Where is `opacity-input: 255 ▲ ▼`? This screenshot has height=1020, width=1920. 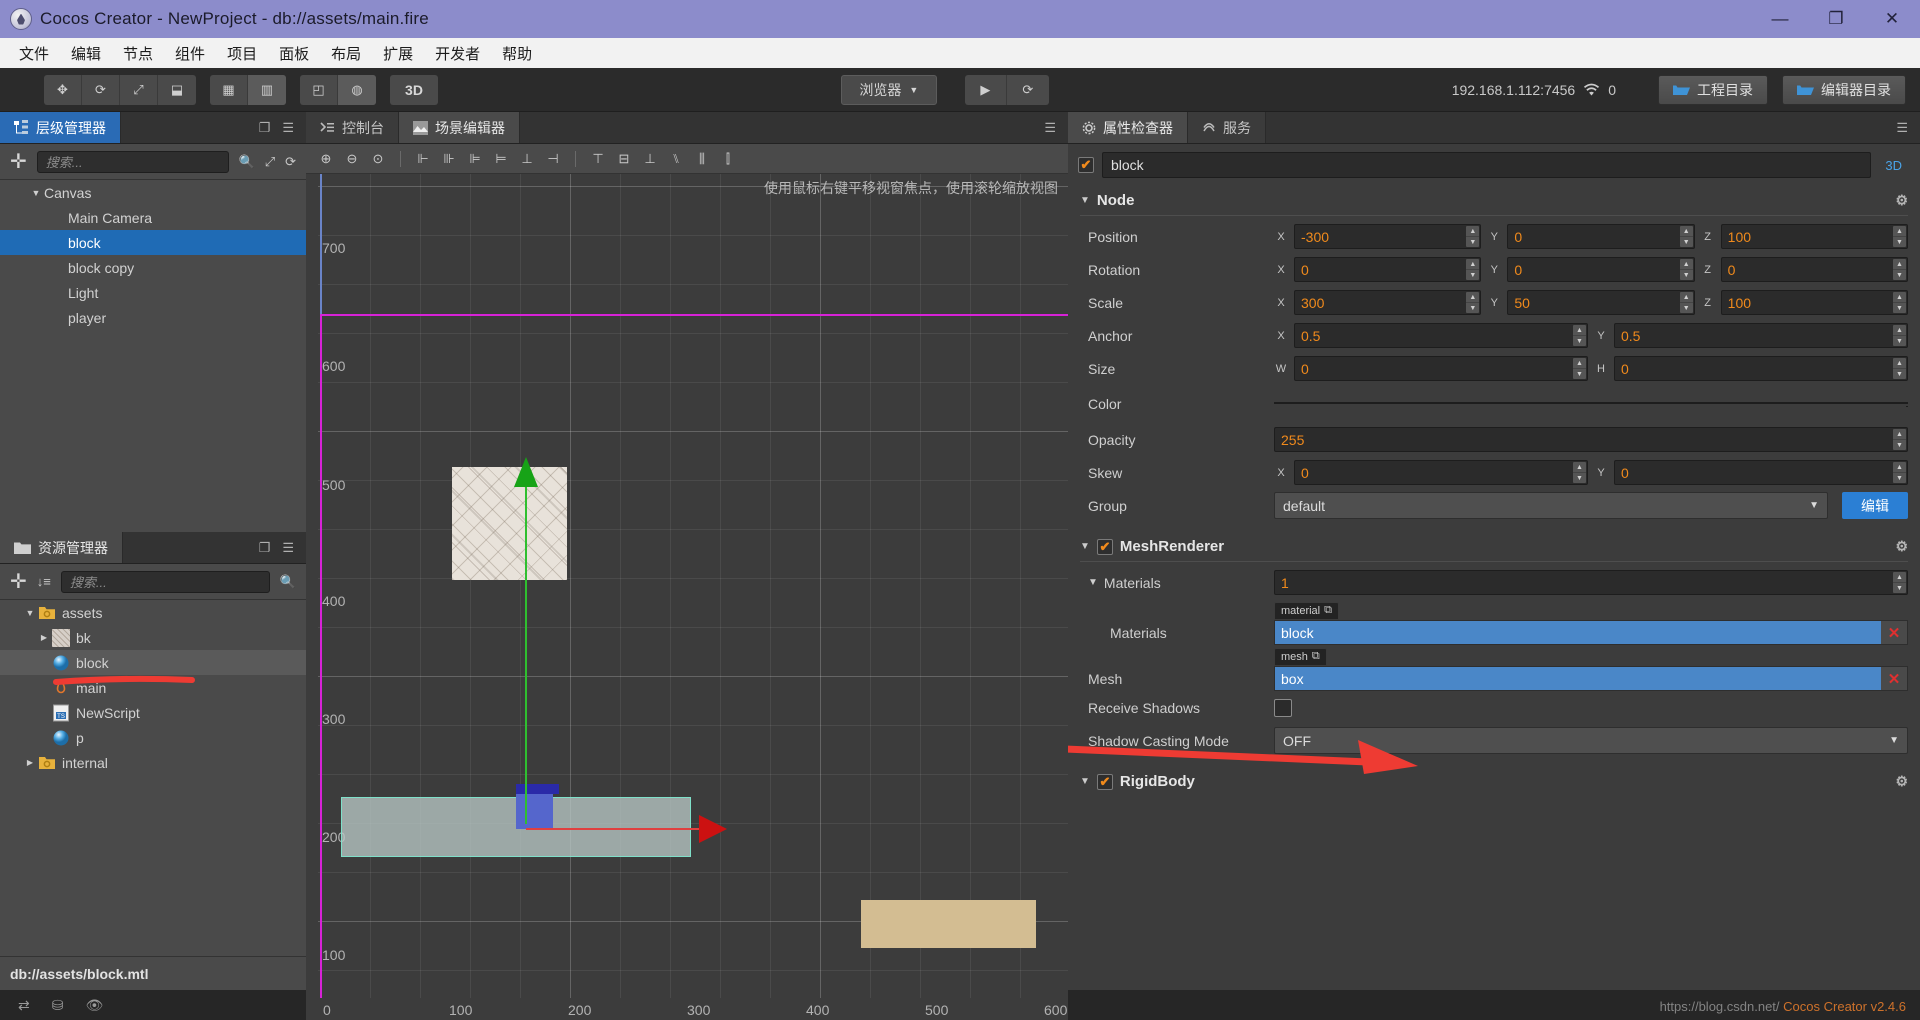 opacity-input: 255 ▲ ▼ is located at coordinates (1591, 439).